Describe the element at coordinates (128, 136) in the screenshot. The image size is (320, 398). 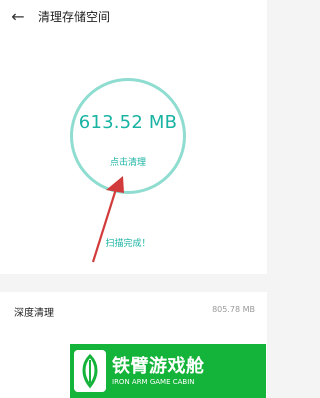
I see `storage-ring` at that location.